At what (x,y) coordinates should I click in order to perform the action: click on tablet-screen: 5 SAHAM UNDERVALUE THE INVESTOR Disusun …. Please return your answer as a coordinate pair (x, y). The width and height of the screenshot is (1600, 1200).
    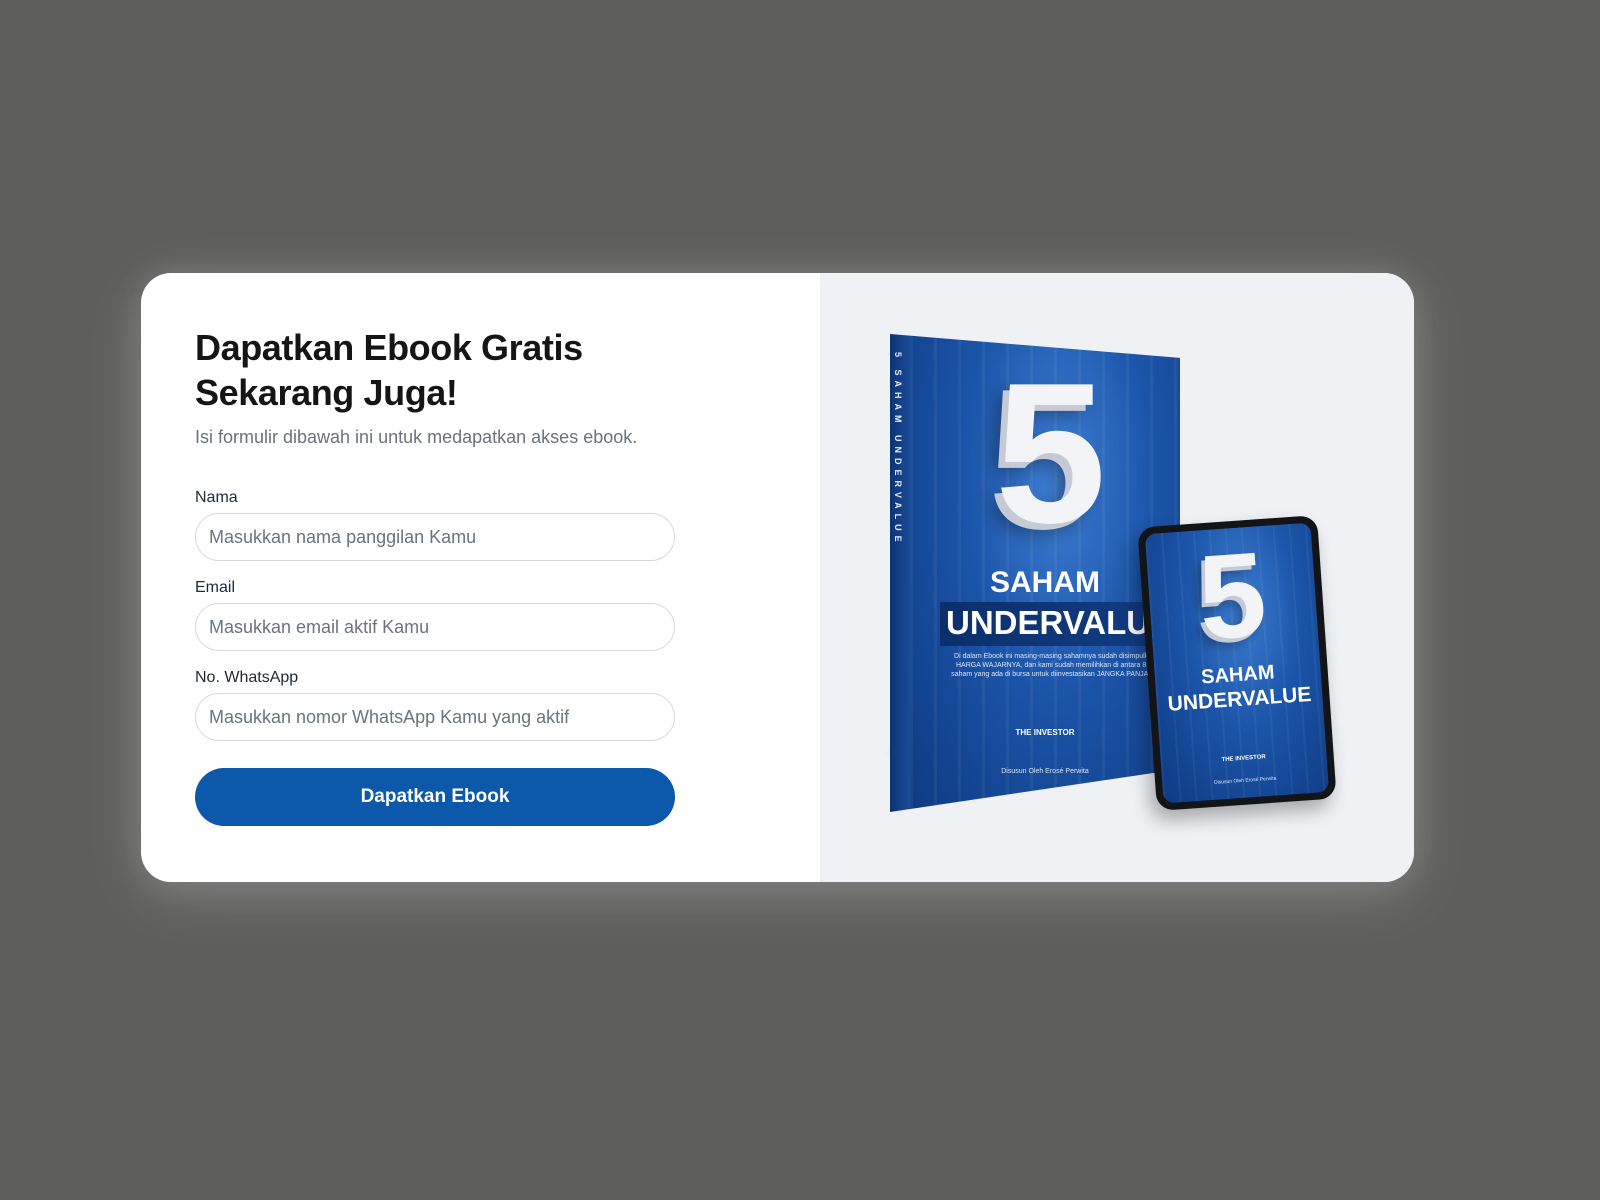
    Looking at the image, I should click on (1237, 663).